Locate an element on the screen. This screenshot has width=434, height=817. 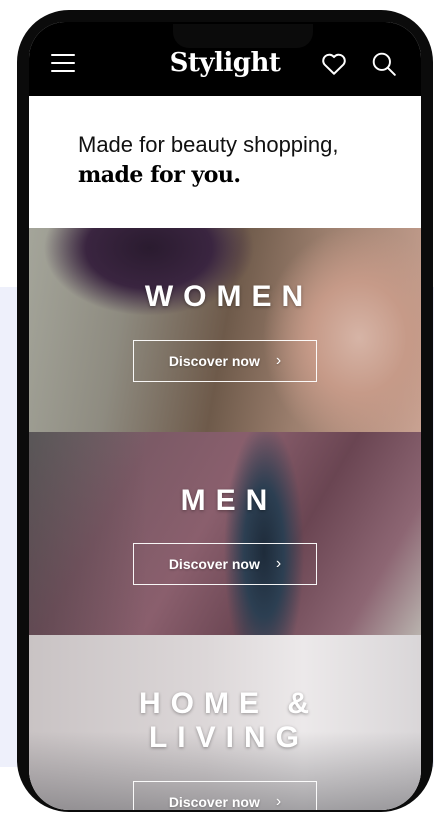
category-title-line-2: LIVING is located at coordinates (228, 737).